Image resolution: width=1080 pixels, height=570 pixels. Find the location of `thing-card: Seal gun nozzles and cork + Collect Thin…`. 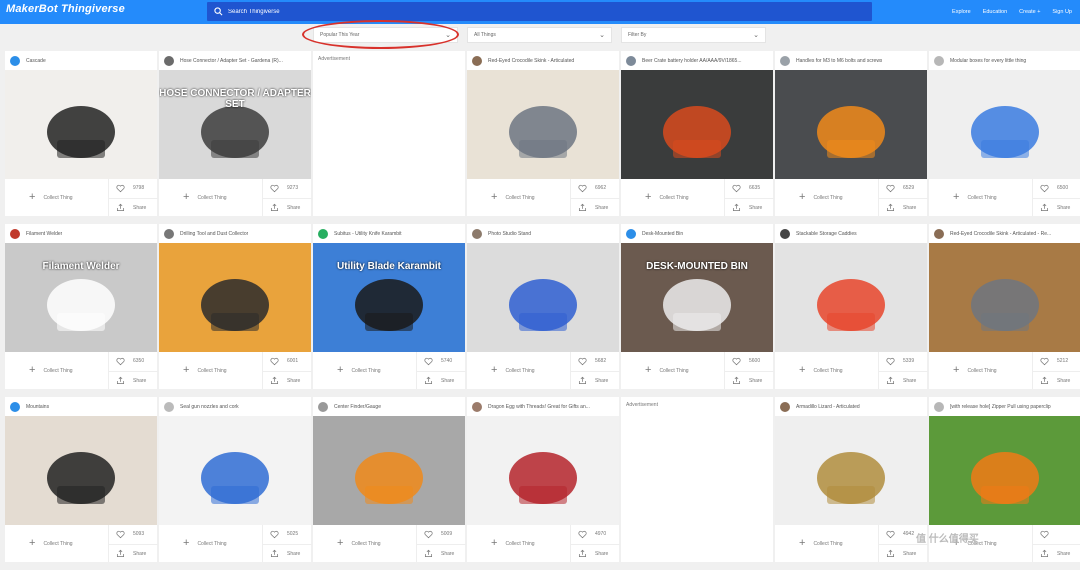

thing-card: Seal gun nozzles and cork + Collect Thin… is located at coordinates (235, 479).